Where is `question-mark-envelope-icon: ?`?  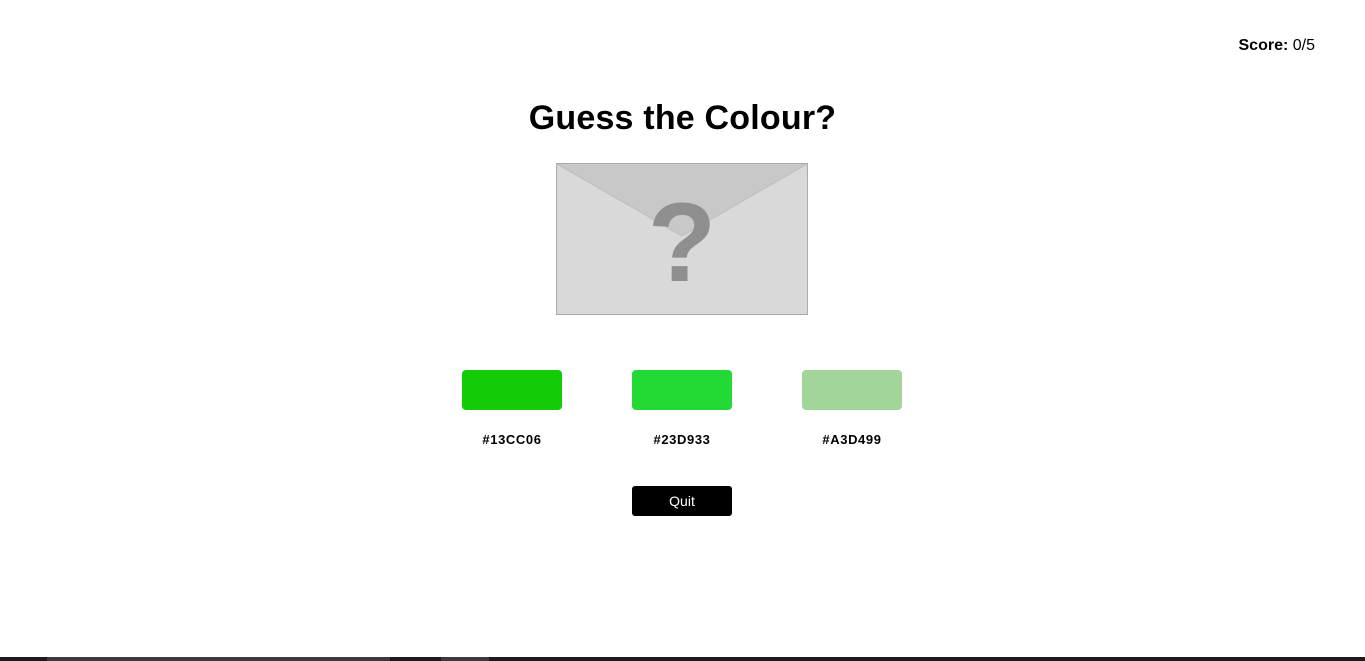
question-mark-envelope-icon: ? is located at coordinates (682, 239).